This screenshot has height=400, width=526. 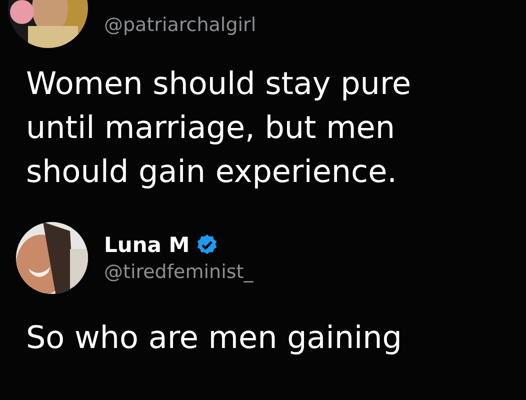 What do you see at coordinates (147, 245) in the screenshot?
I see `user-name: Luna M` at bounding box center [147, 245].